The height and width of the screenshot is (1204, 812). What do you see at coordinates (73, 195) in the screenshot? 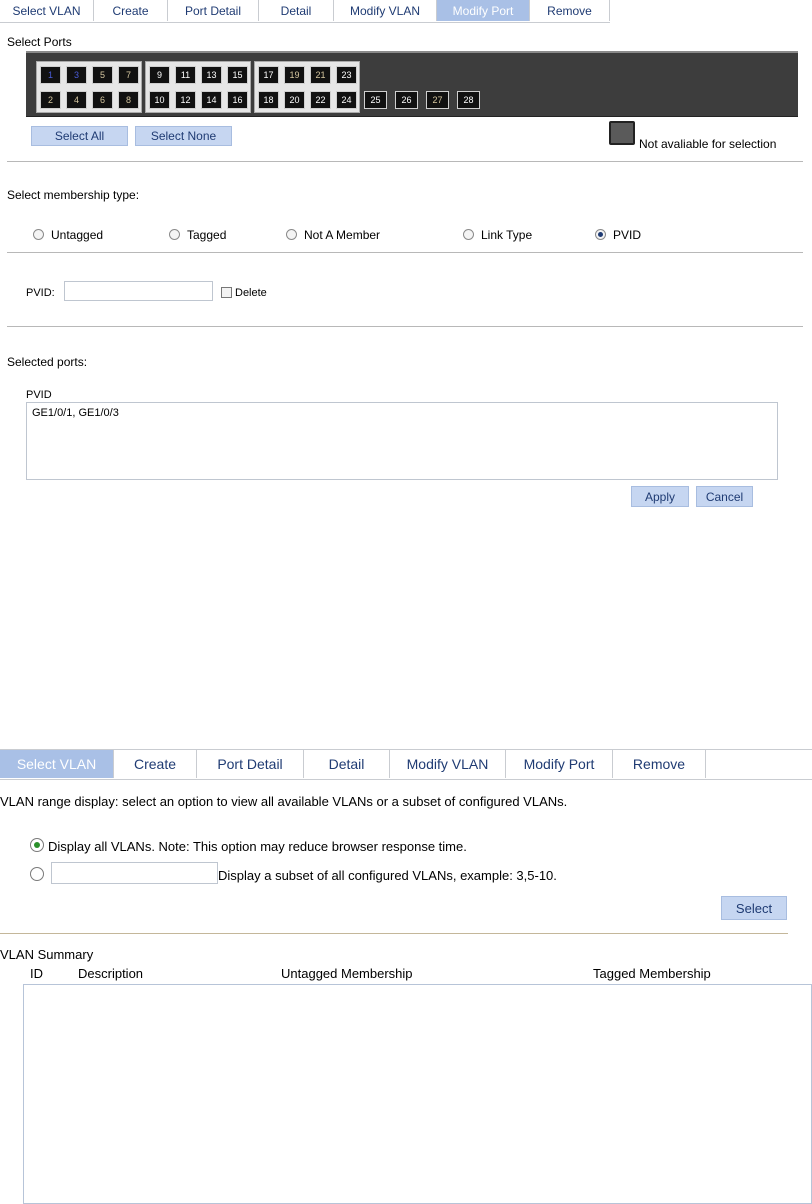
I see `membership-type-label: Select membership type:` at bounding box center [73, 195].